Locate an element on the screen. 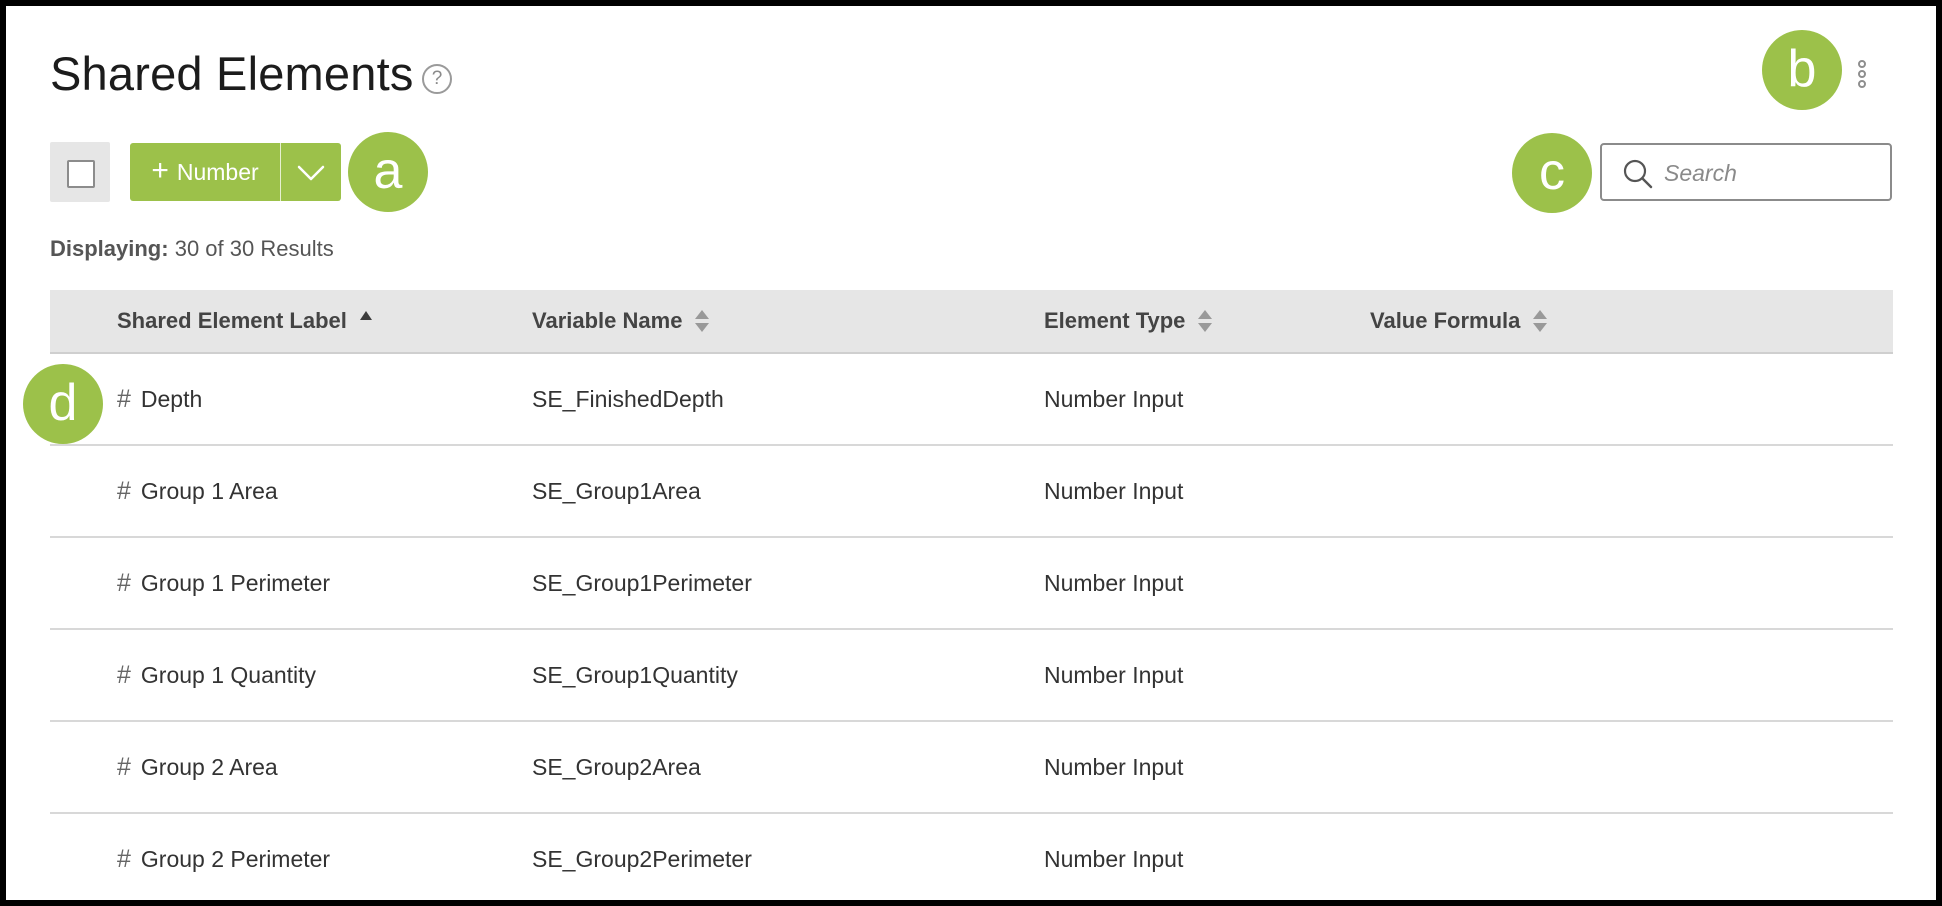 Image resolution: width=1942 pixels, height=906 pixels. checkbox-box is located at coordinates (81, 174).